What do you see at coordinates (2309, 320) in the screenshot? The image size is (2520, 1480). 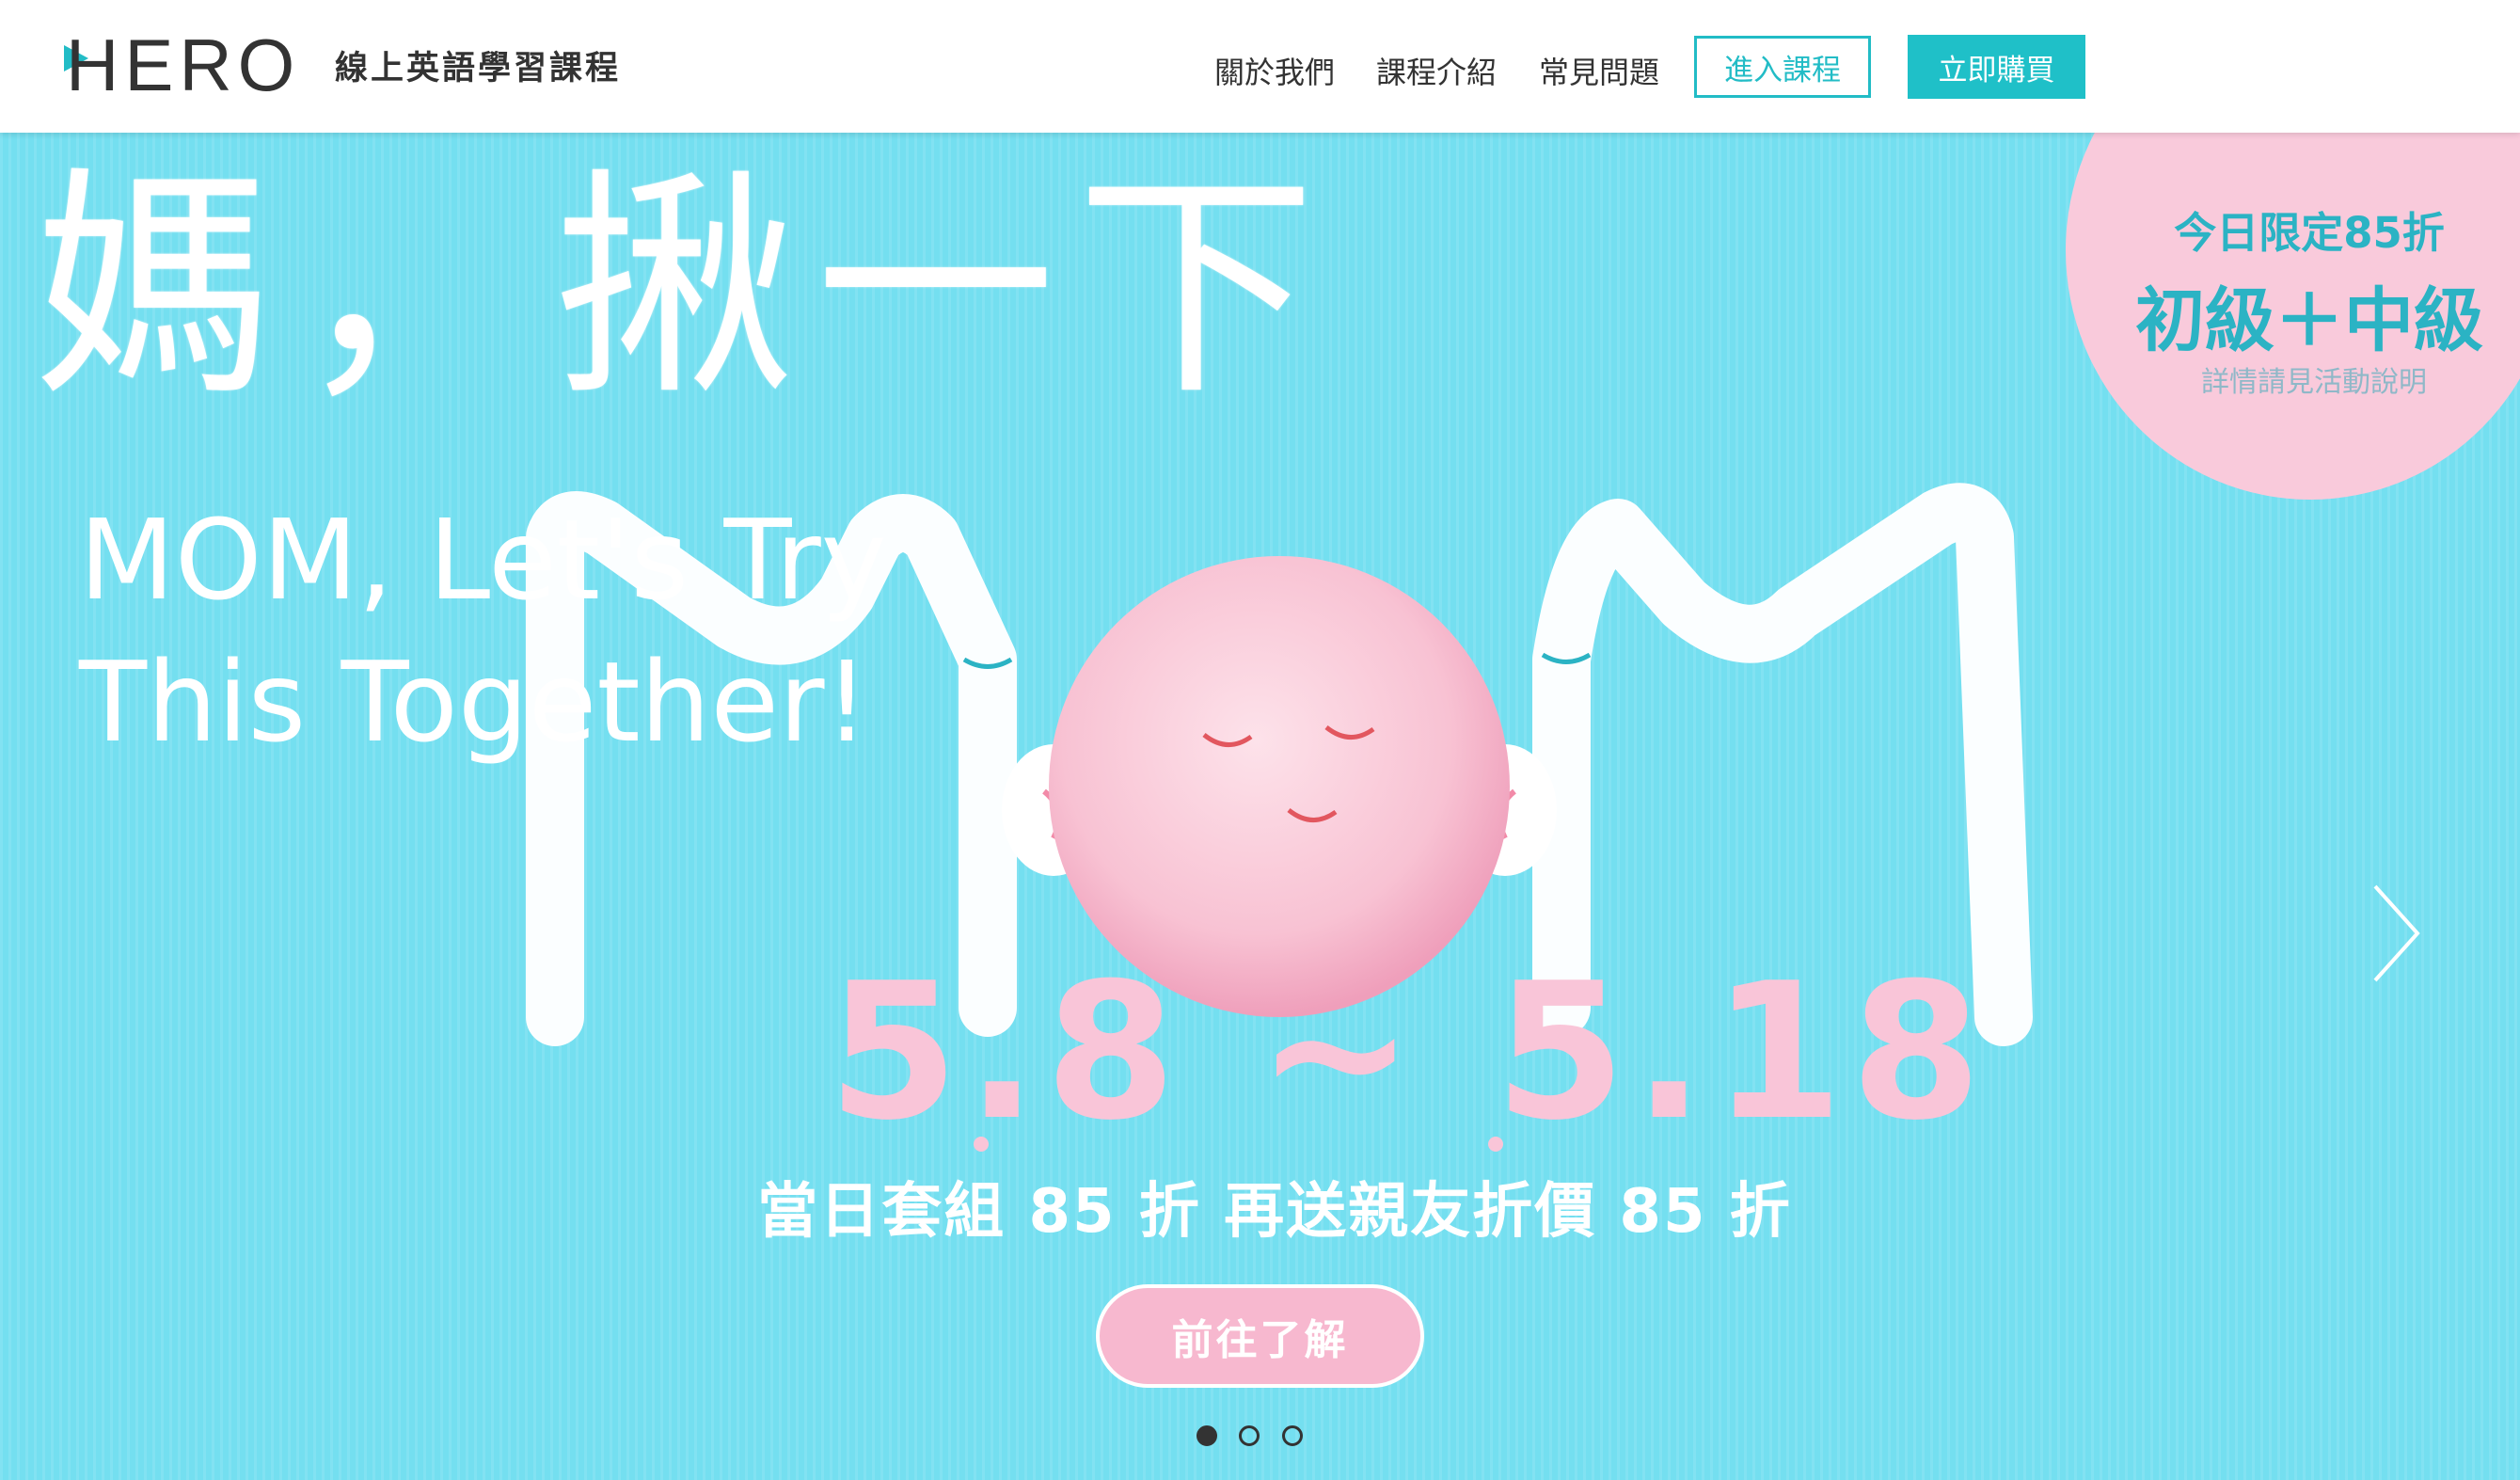 I see `badge-level-text: 初級＋中級` at bounding box center [2309, 320].